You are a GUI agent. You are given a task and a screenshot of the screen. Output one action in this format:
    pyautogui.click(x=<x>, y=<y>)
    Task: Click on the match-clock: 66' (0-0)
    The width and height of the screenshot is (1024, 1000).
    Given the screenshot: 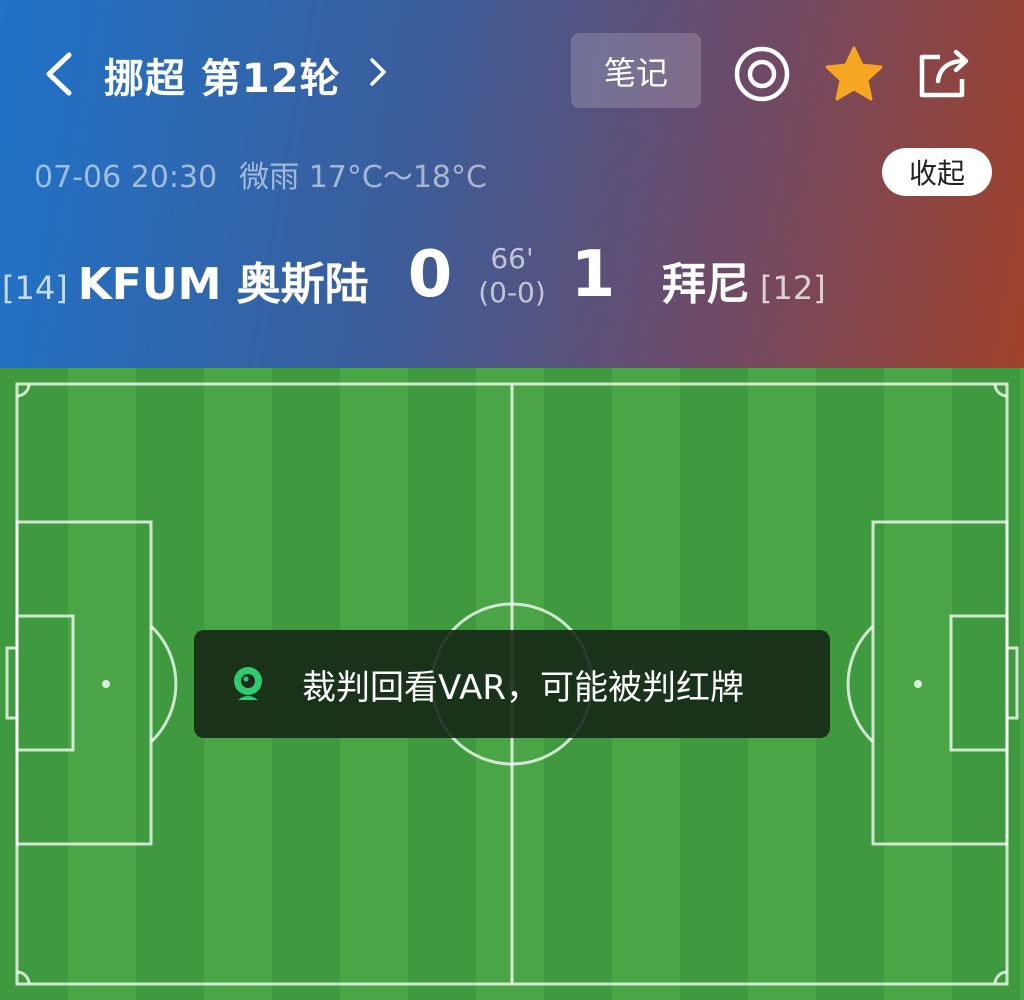 What is the action you would take?
    pyautogui.click(x=512, y=276)
    